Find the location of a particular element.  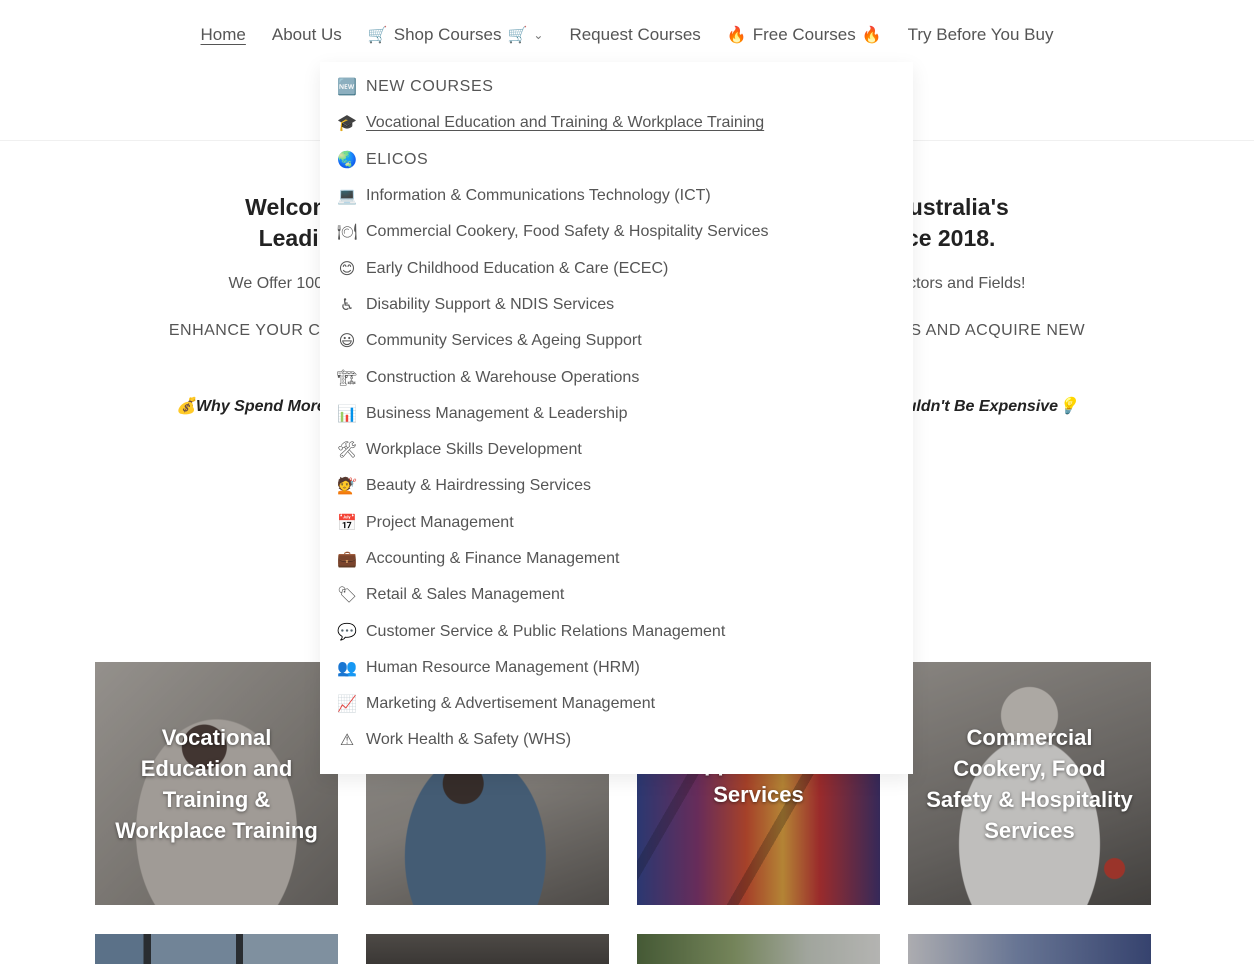

nav-request-label: Request Courses is located at coordinates (635, 34).